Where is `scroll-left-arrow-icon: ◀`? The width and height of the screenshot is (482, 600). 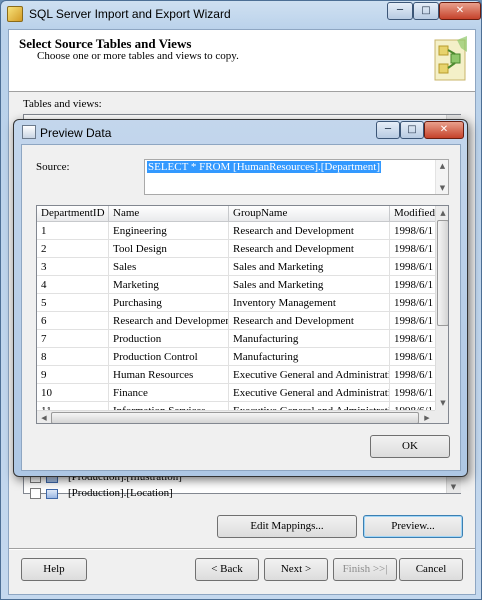
scroll-left-arrow-icon: ◀ is located at coordinates (44, 417).